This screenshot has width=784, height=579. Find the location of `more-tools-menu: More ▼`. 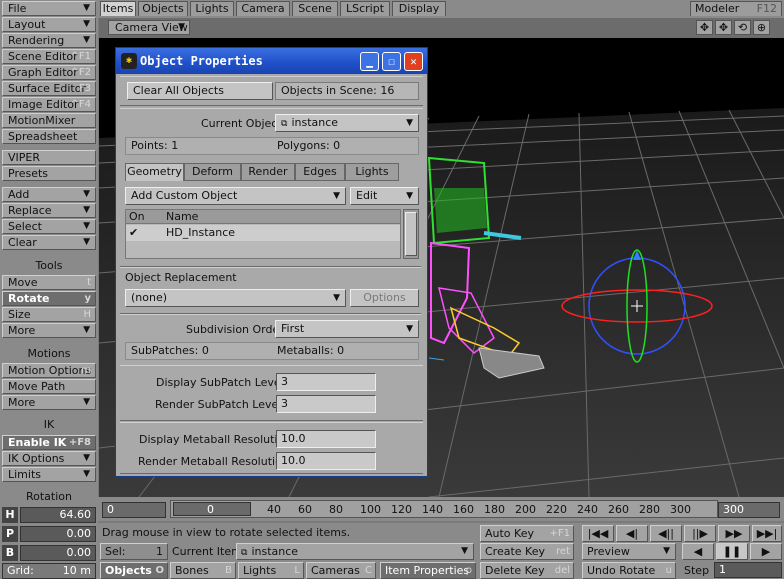

more-tools-menu: More ▼ is located at coordinates (49, 330).